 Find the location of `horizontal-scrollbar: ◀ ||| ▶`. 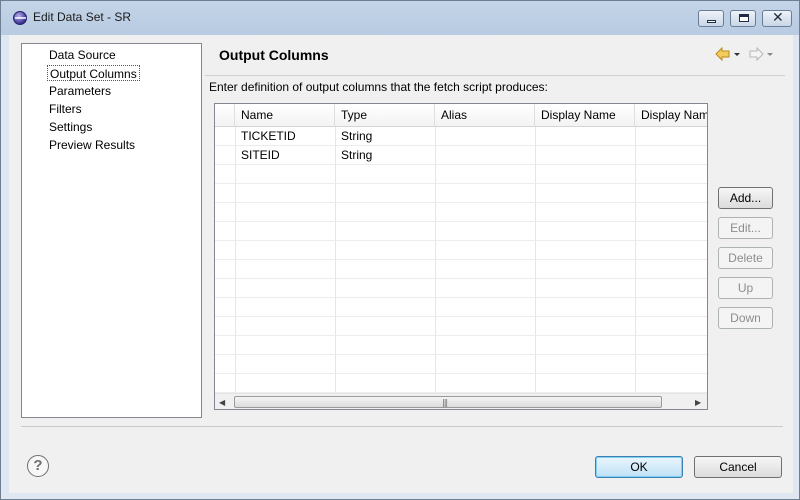

horizontal-scrollbar: ◀ ||| ▶ is located at coordinates (461, 401).